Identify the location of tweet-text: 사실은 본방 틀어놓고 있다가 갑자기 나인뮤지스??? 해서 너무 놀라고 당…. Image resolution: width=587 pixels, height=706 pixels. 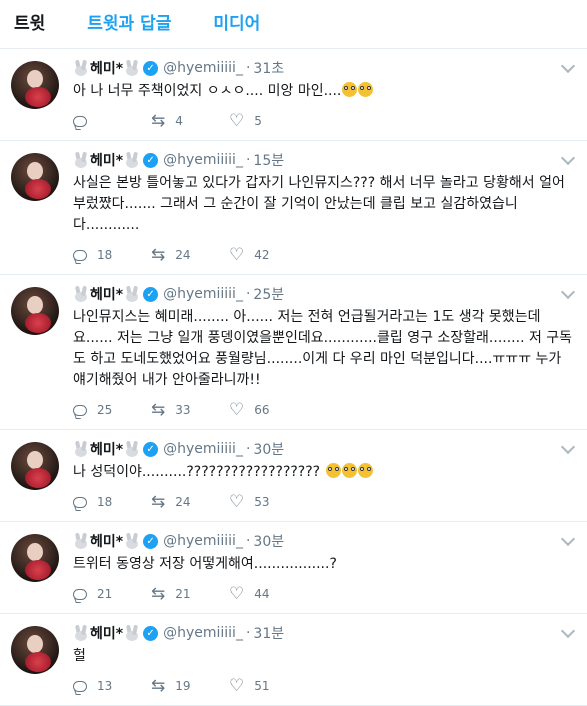
(324, 204).